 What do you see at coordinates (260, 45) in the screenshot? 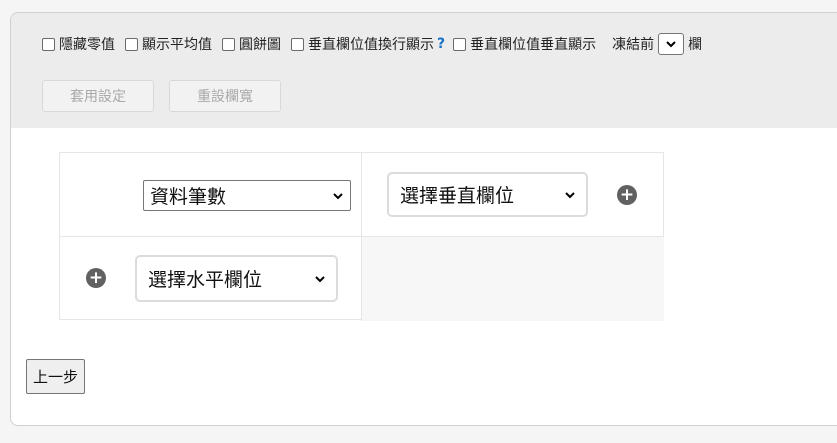
I see `pie-chart-label: 圓餅圖` at bounding box center [260, 45].